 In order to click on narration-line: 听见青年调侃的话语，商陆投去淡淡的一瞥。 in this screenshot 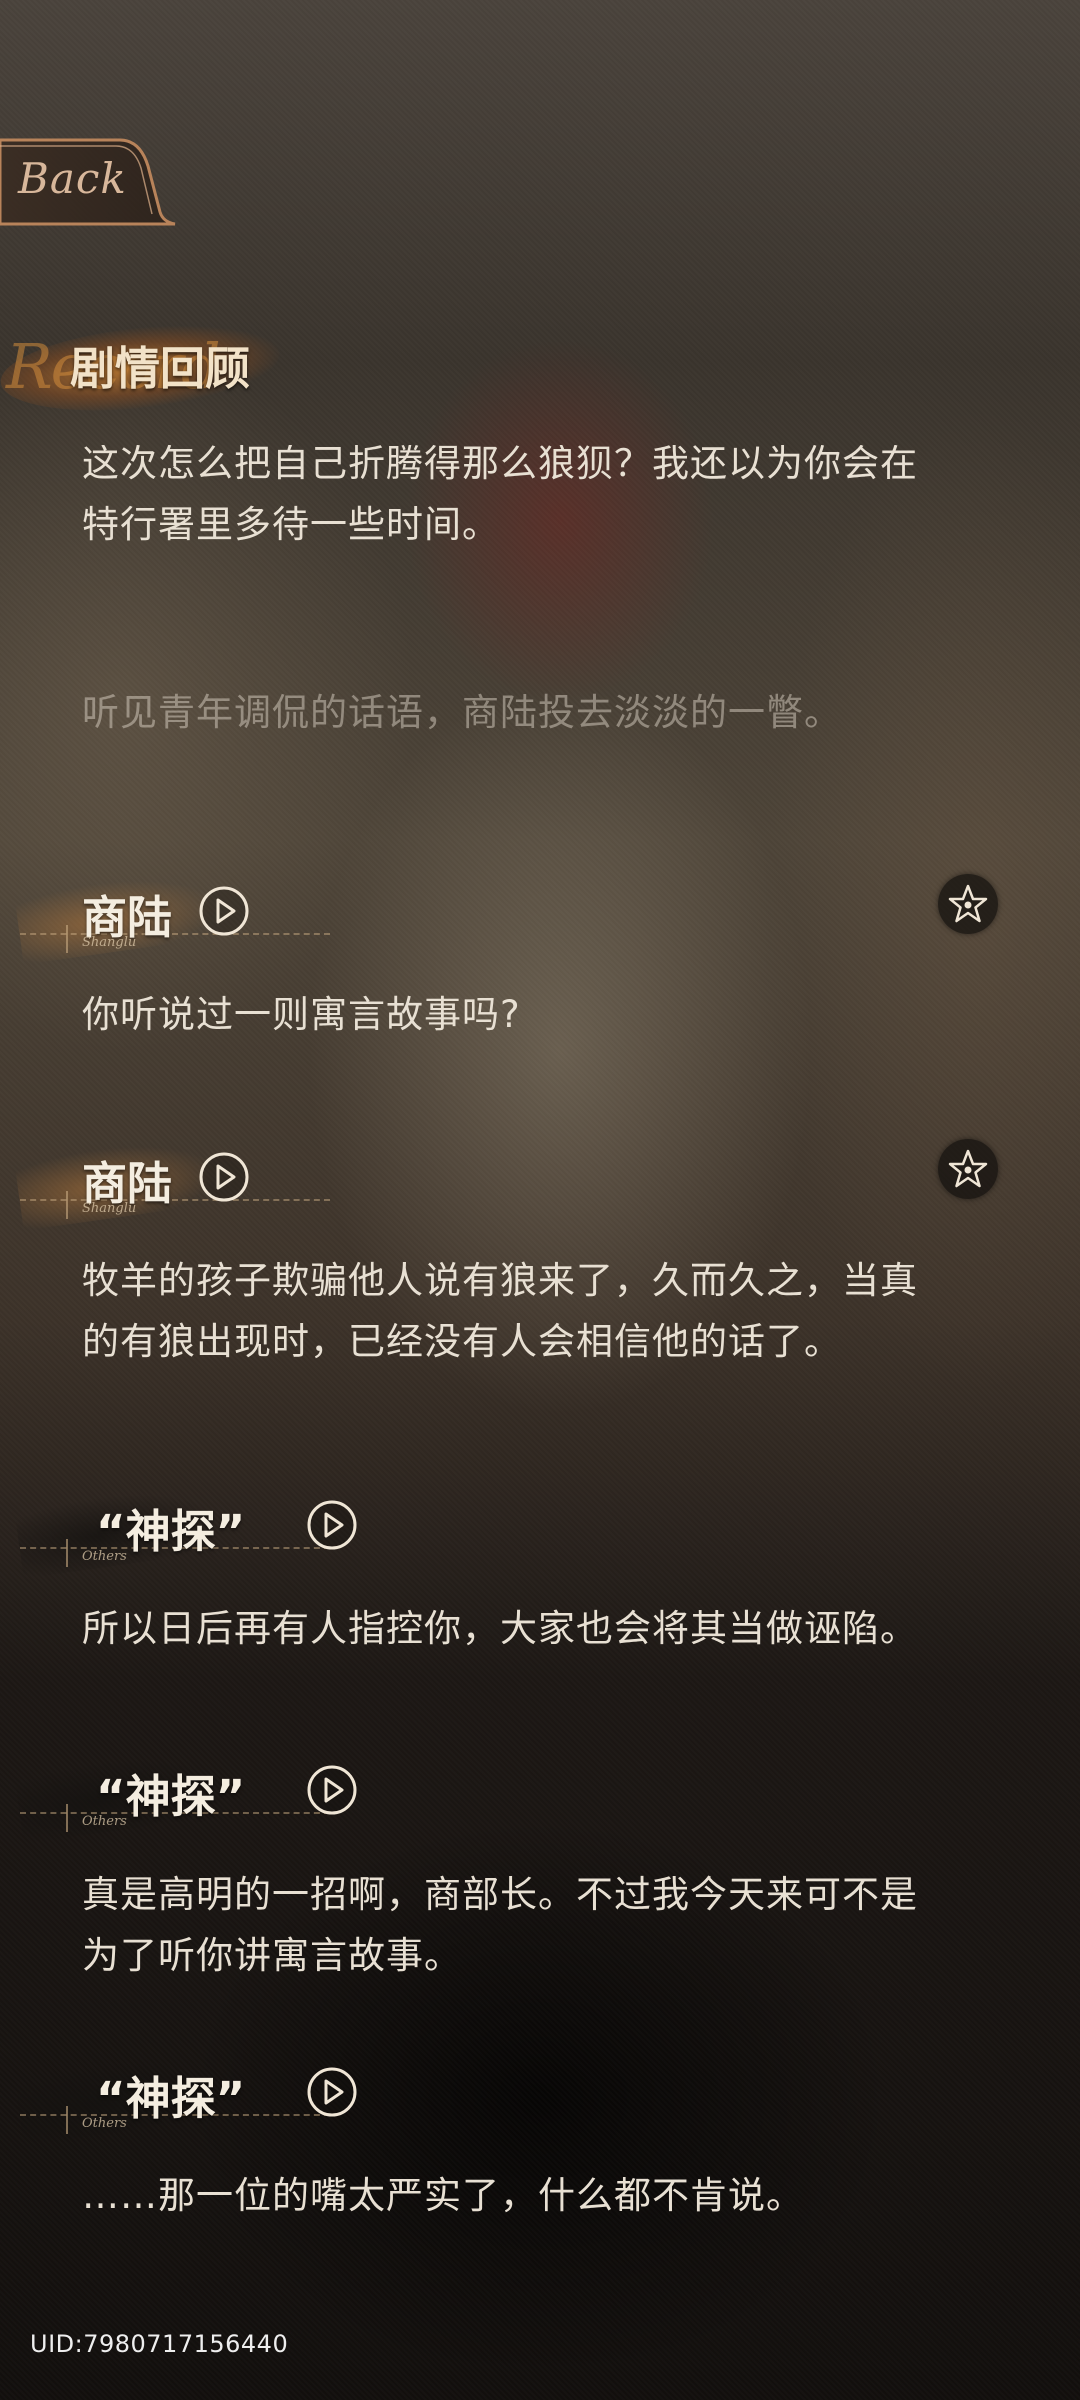, I will do `click(462, 712)`.